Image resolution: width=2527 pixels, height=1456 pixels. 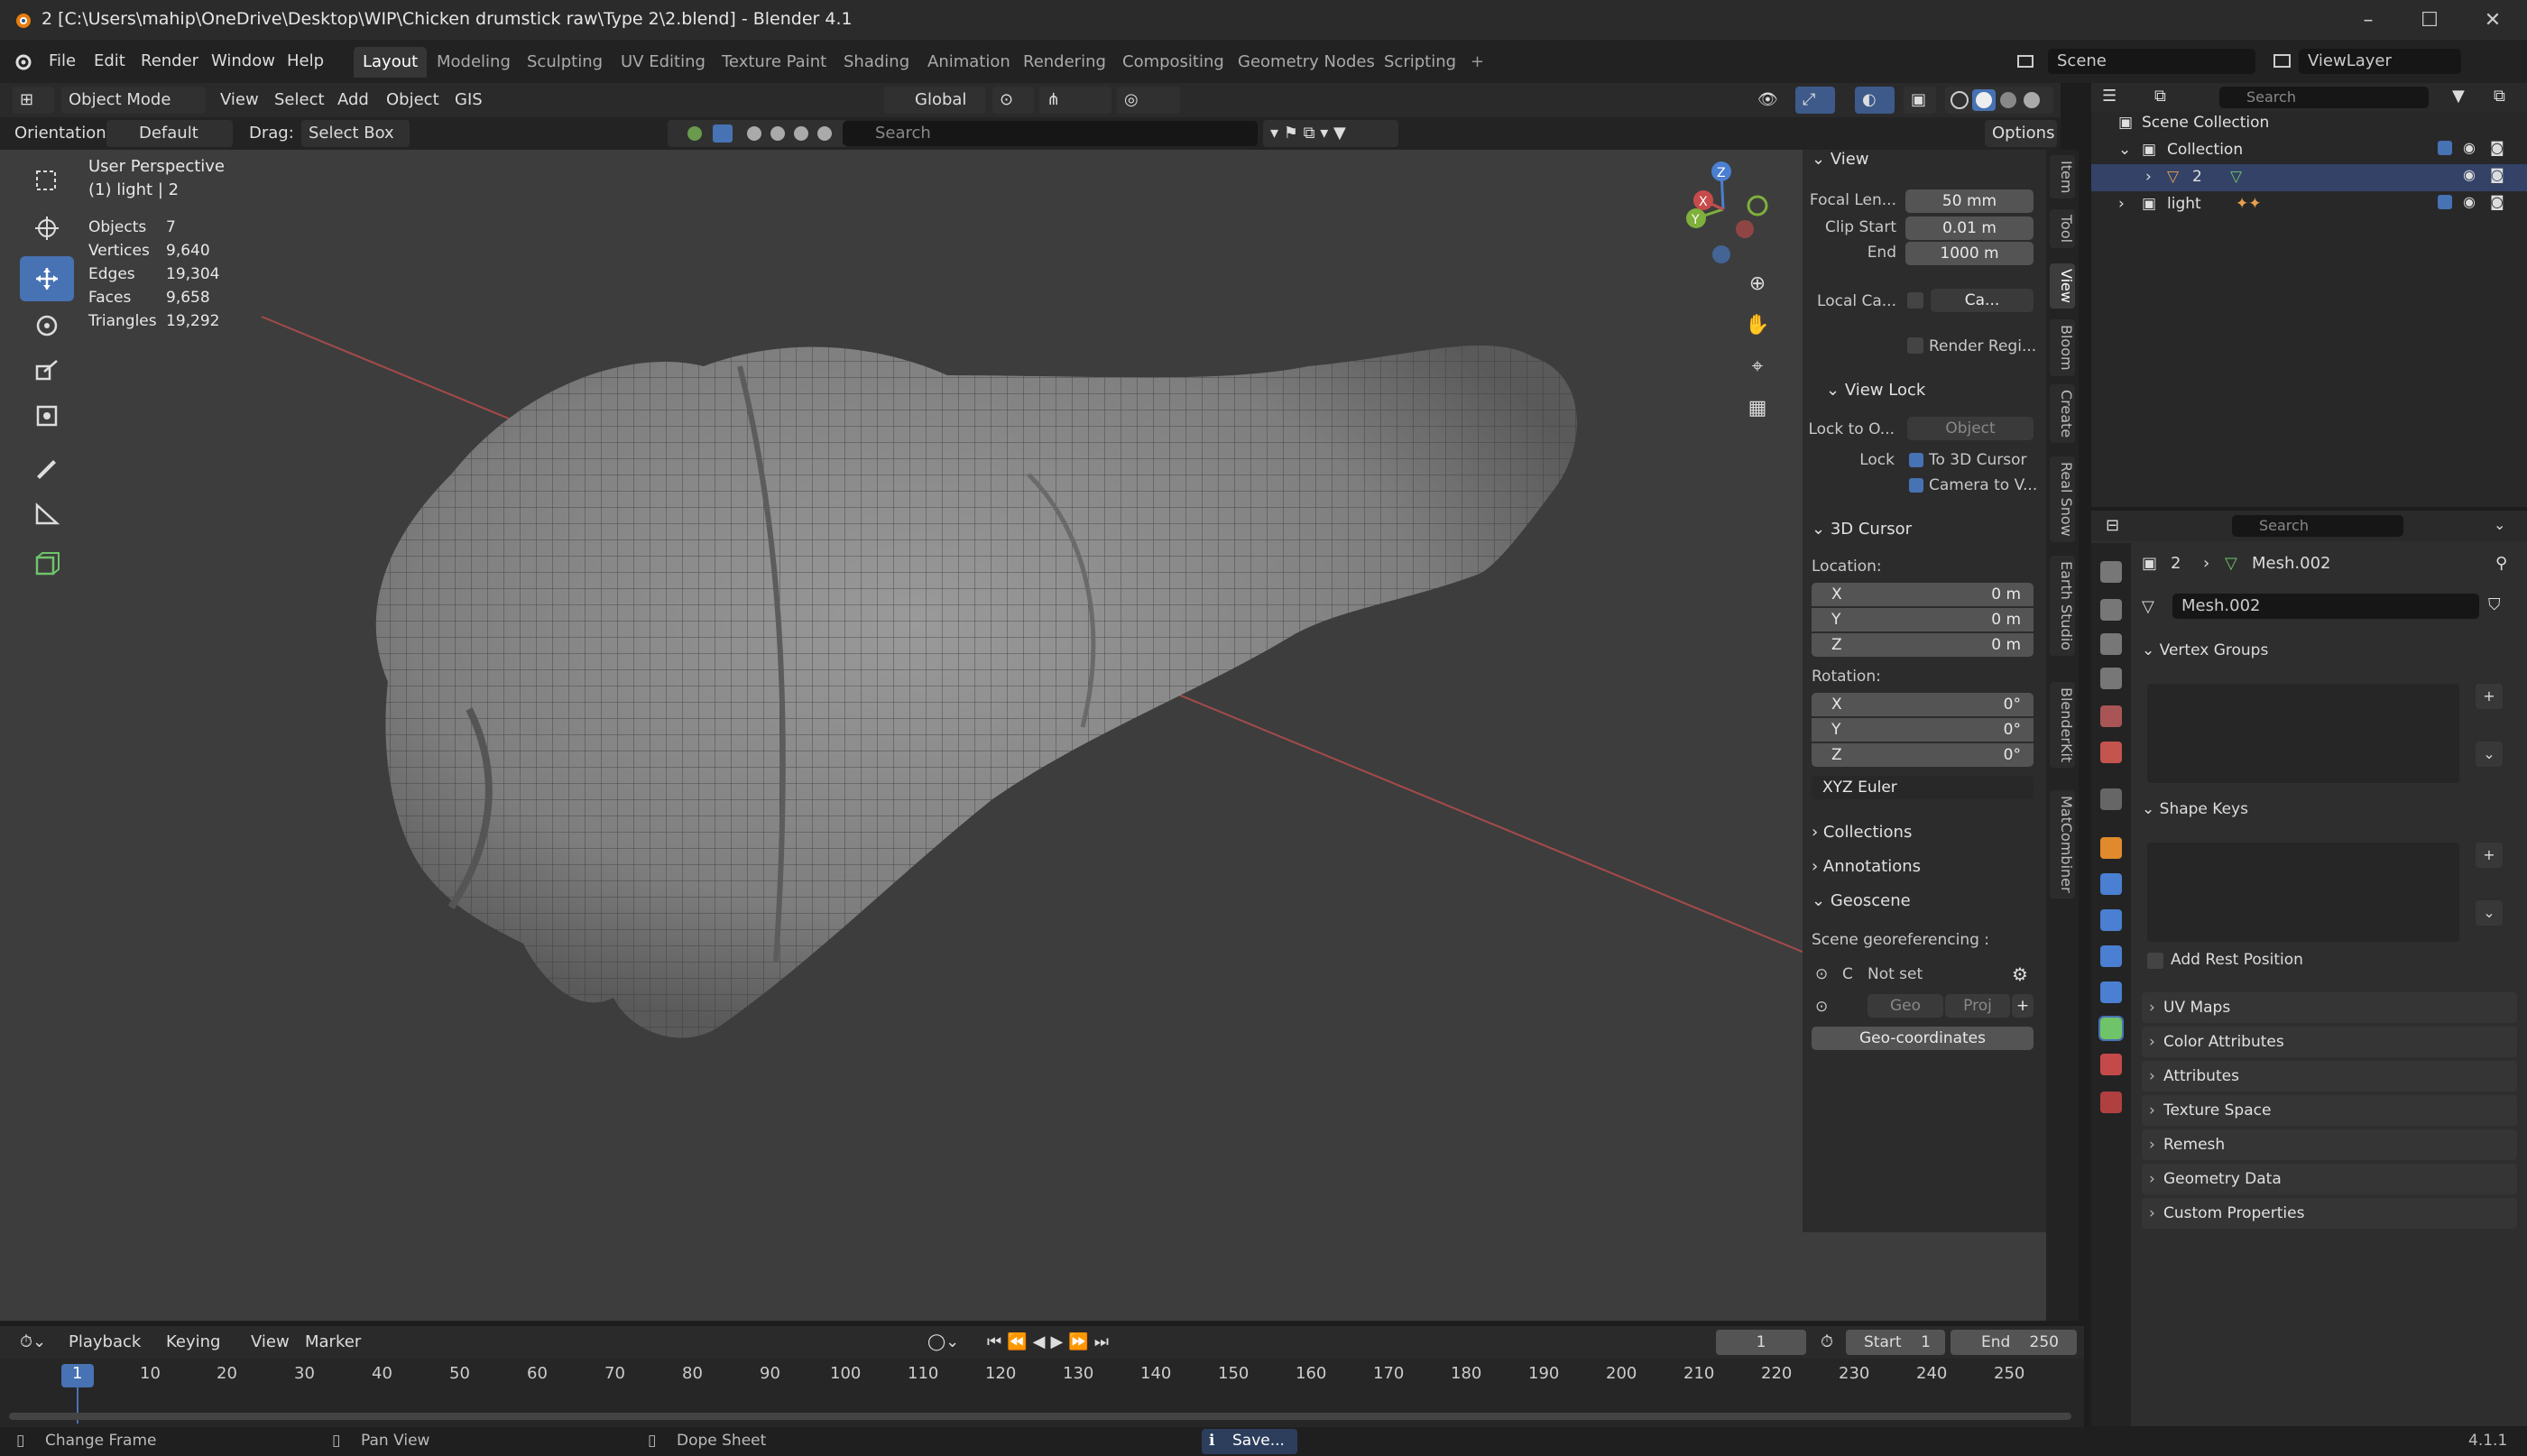 What do you see at coordinates (2062, 726) in the screenshot?
I see `tab-blenderkit: BlenderKit` at bounding box center [2062, 726].